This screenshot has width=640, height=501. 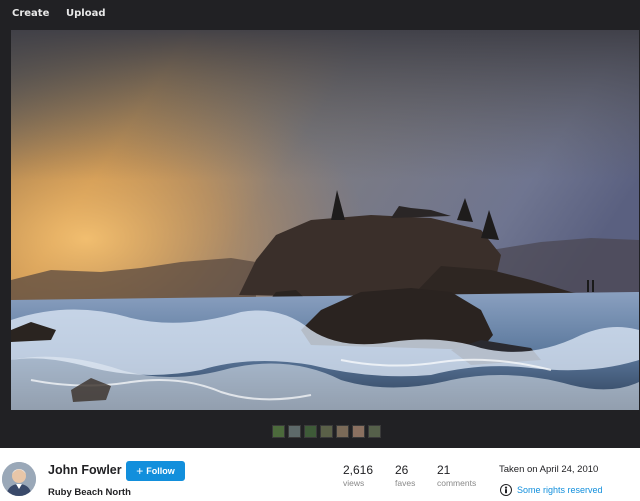 I want to click on views-stat: 2,616 views, so click(x=358, y=475).